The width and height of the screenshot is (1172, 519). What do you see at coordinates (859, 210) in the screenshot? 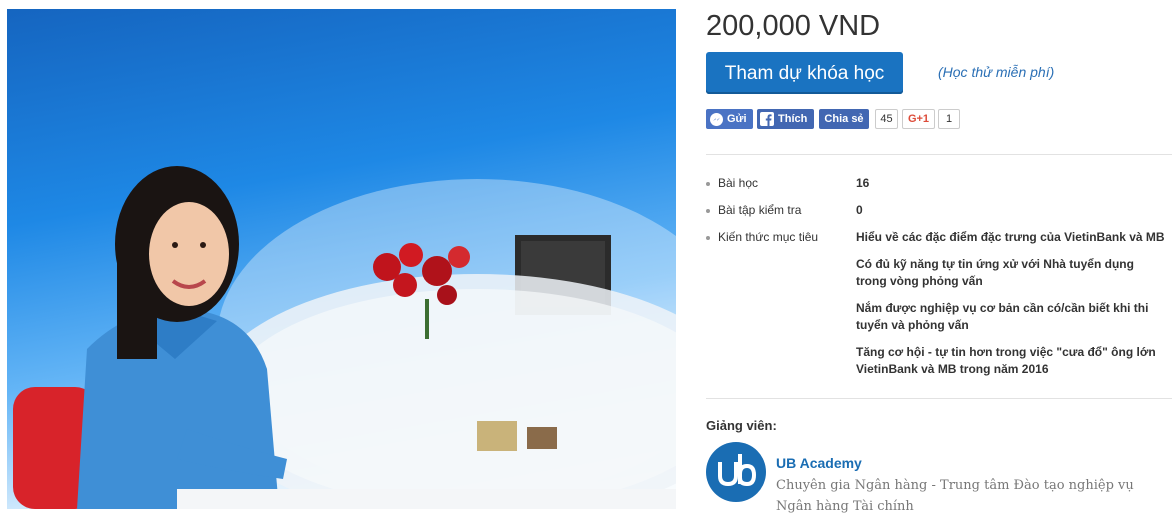
I see `tests-value: 0` at bounding box center [859, 210].